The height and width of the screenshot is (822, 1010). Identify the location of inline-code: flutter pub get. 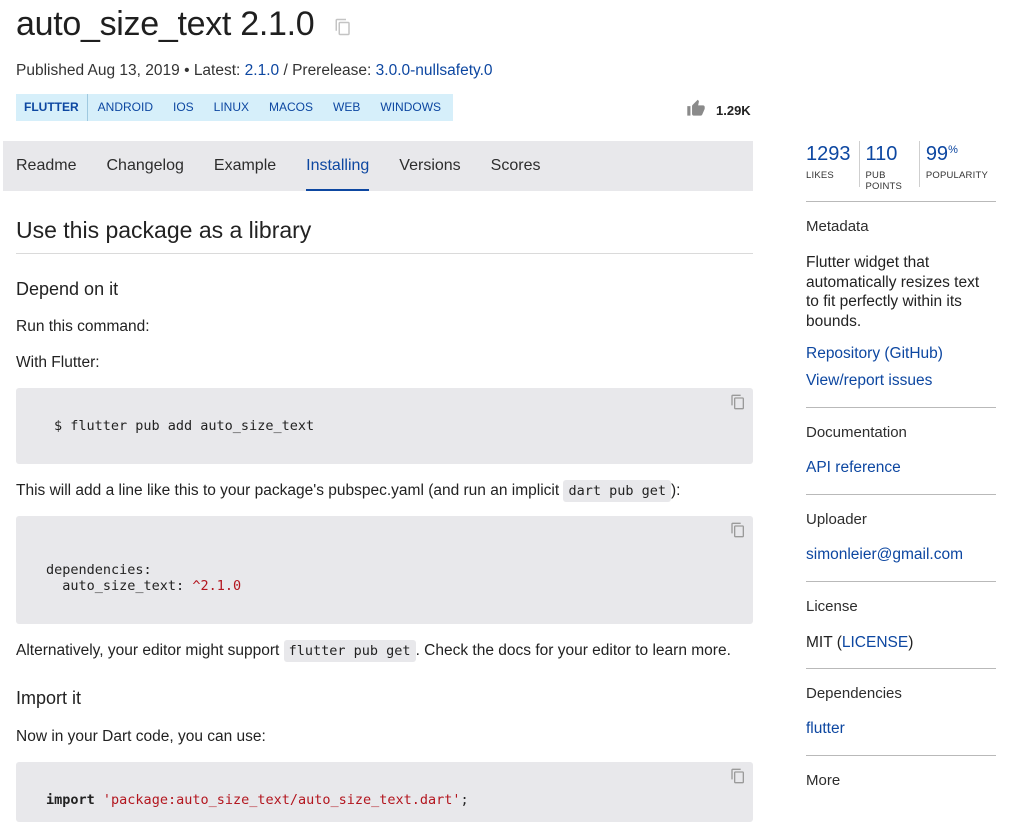
(349, 651).